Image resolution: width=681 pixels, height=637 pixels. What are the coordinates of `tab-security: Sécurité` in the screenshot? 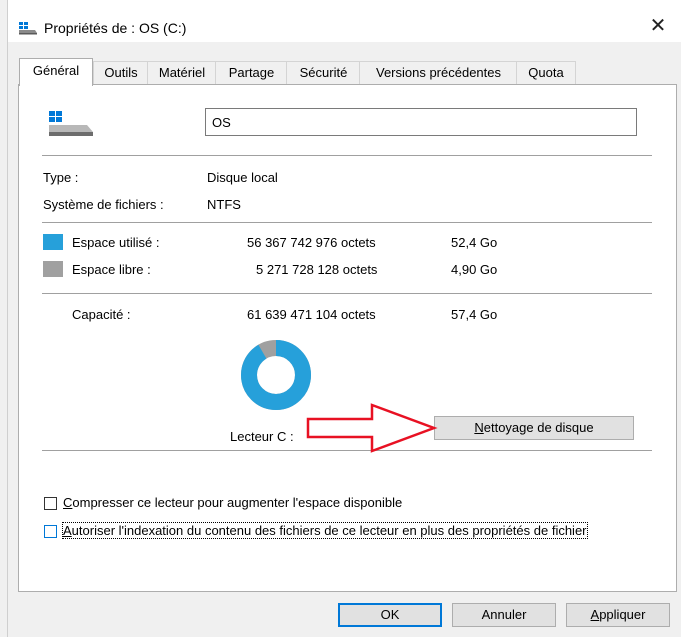 It's located at (323, 72).